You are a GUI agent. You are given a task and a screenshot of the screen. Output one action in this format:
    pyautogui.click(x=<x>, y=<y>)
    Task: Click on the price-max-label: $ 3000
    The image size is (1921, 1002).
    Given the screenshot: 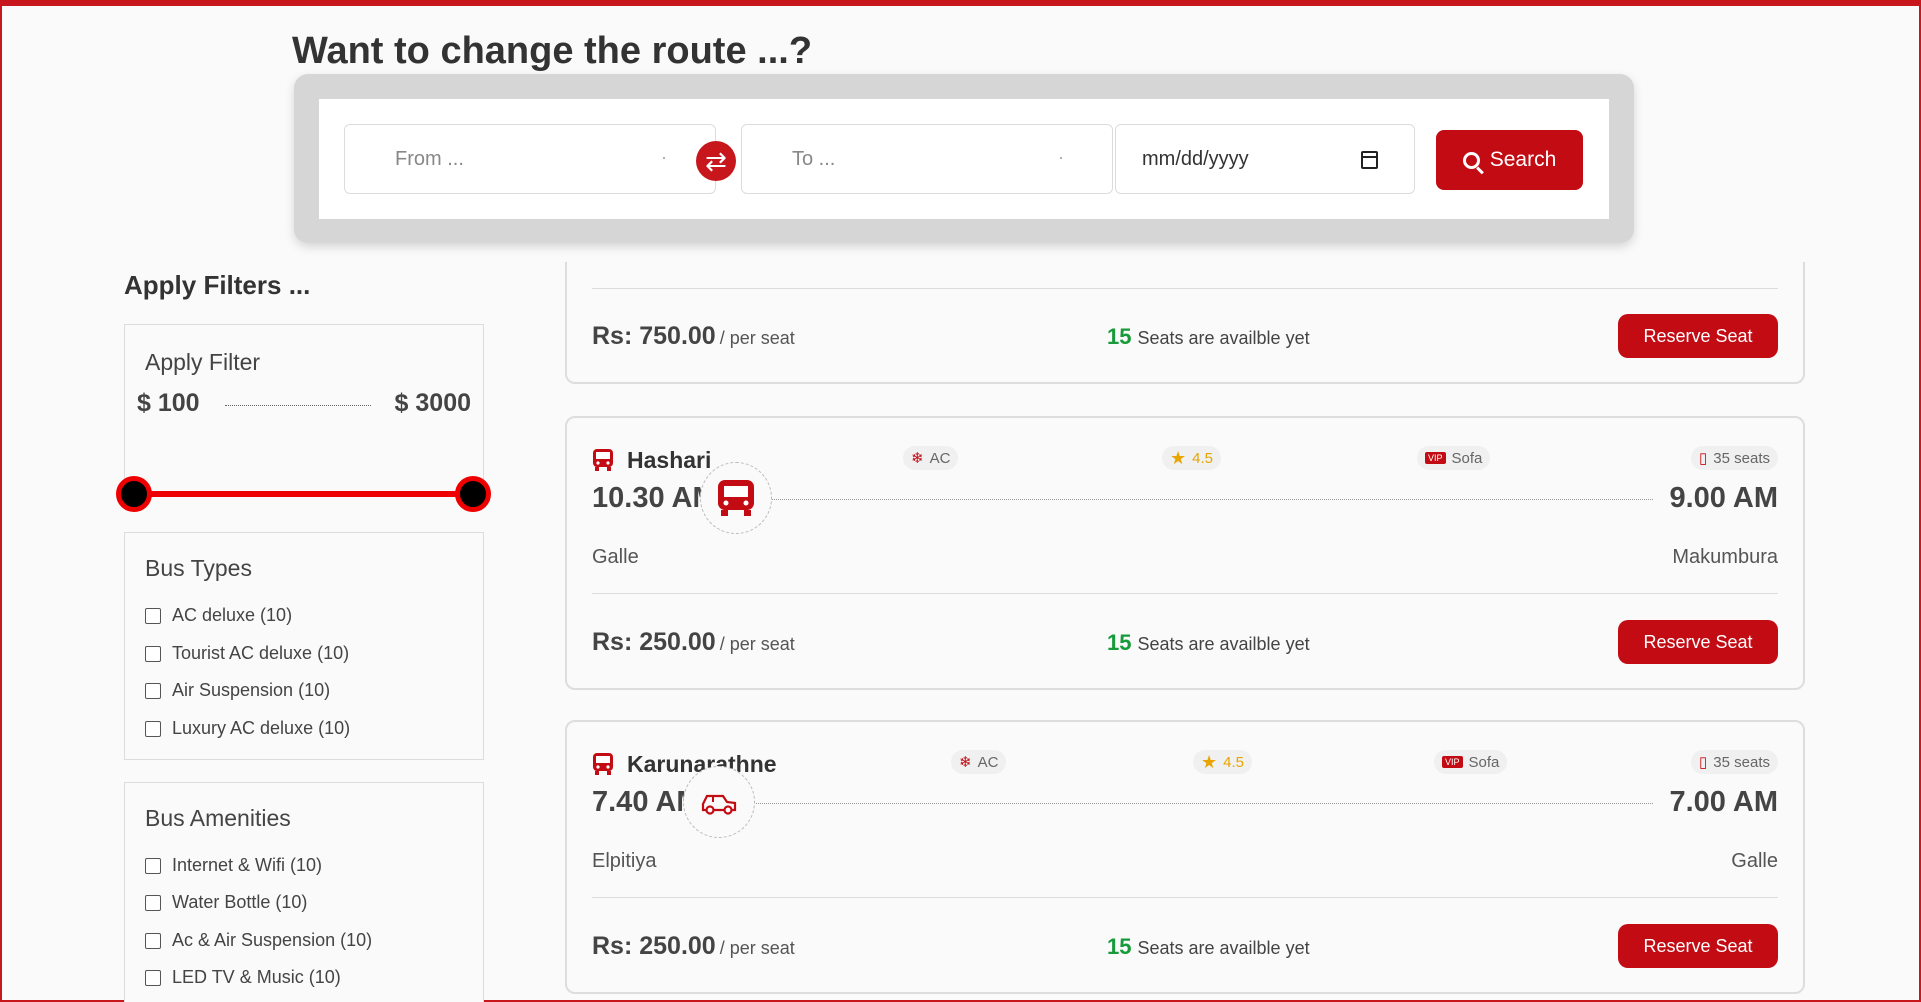 What is the action you would take?
    pyautogui.click(x=432, y=403)
    